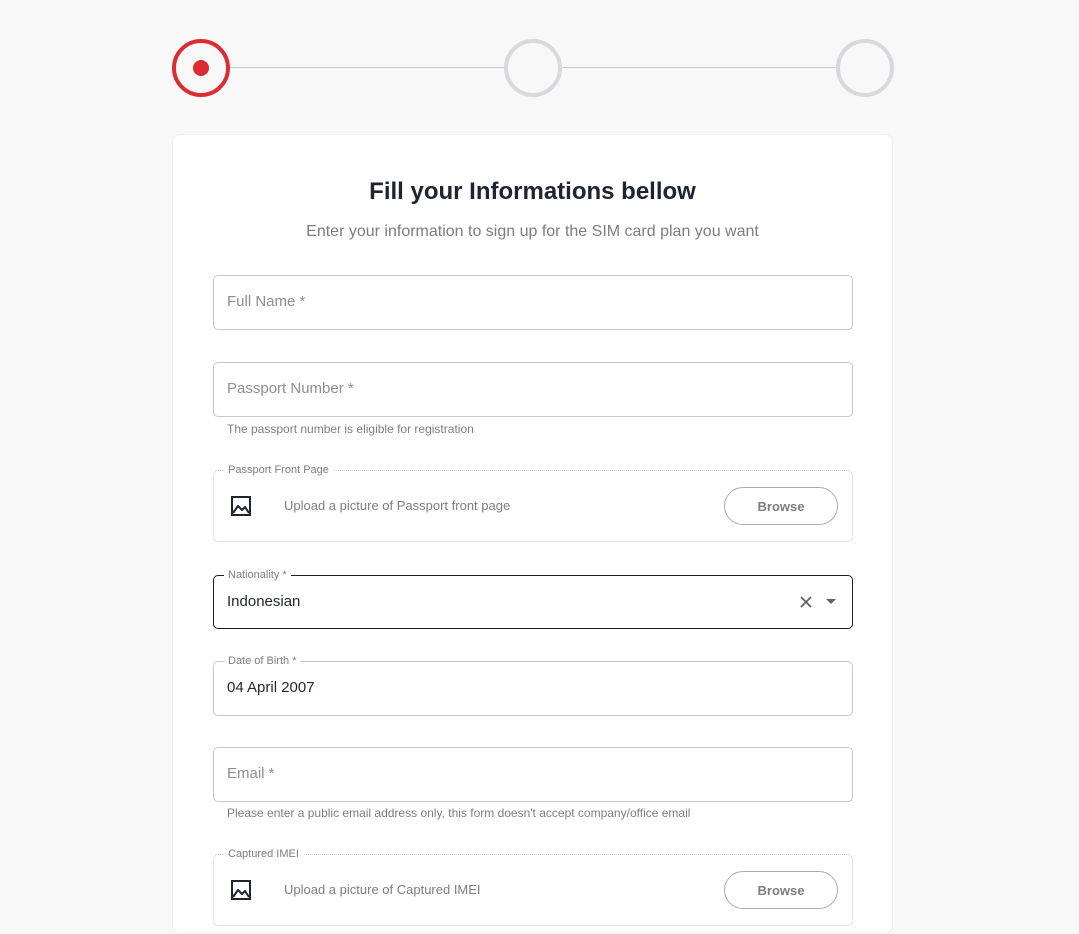  I want to click on captured-imei-legend: Captured IMEI, so click(263, 854).